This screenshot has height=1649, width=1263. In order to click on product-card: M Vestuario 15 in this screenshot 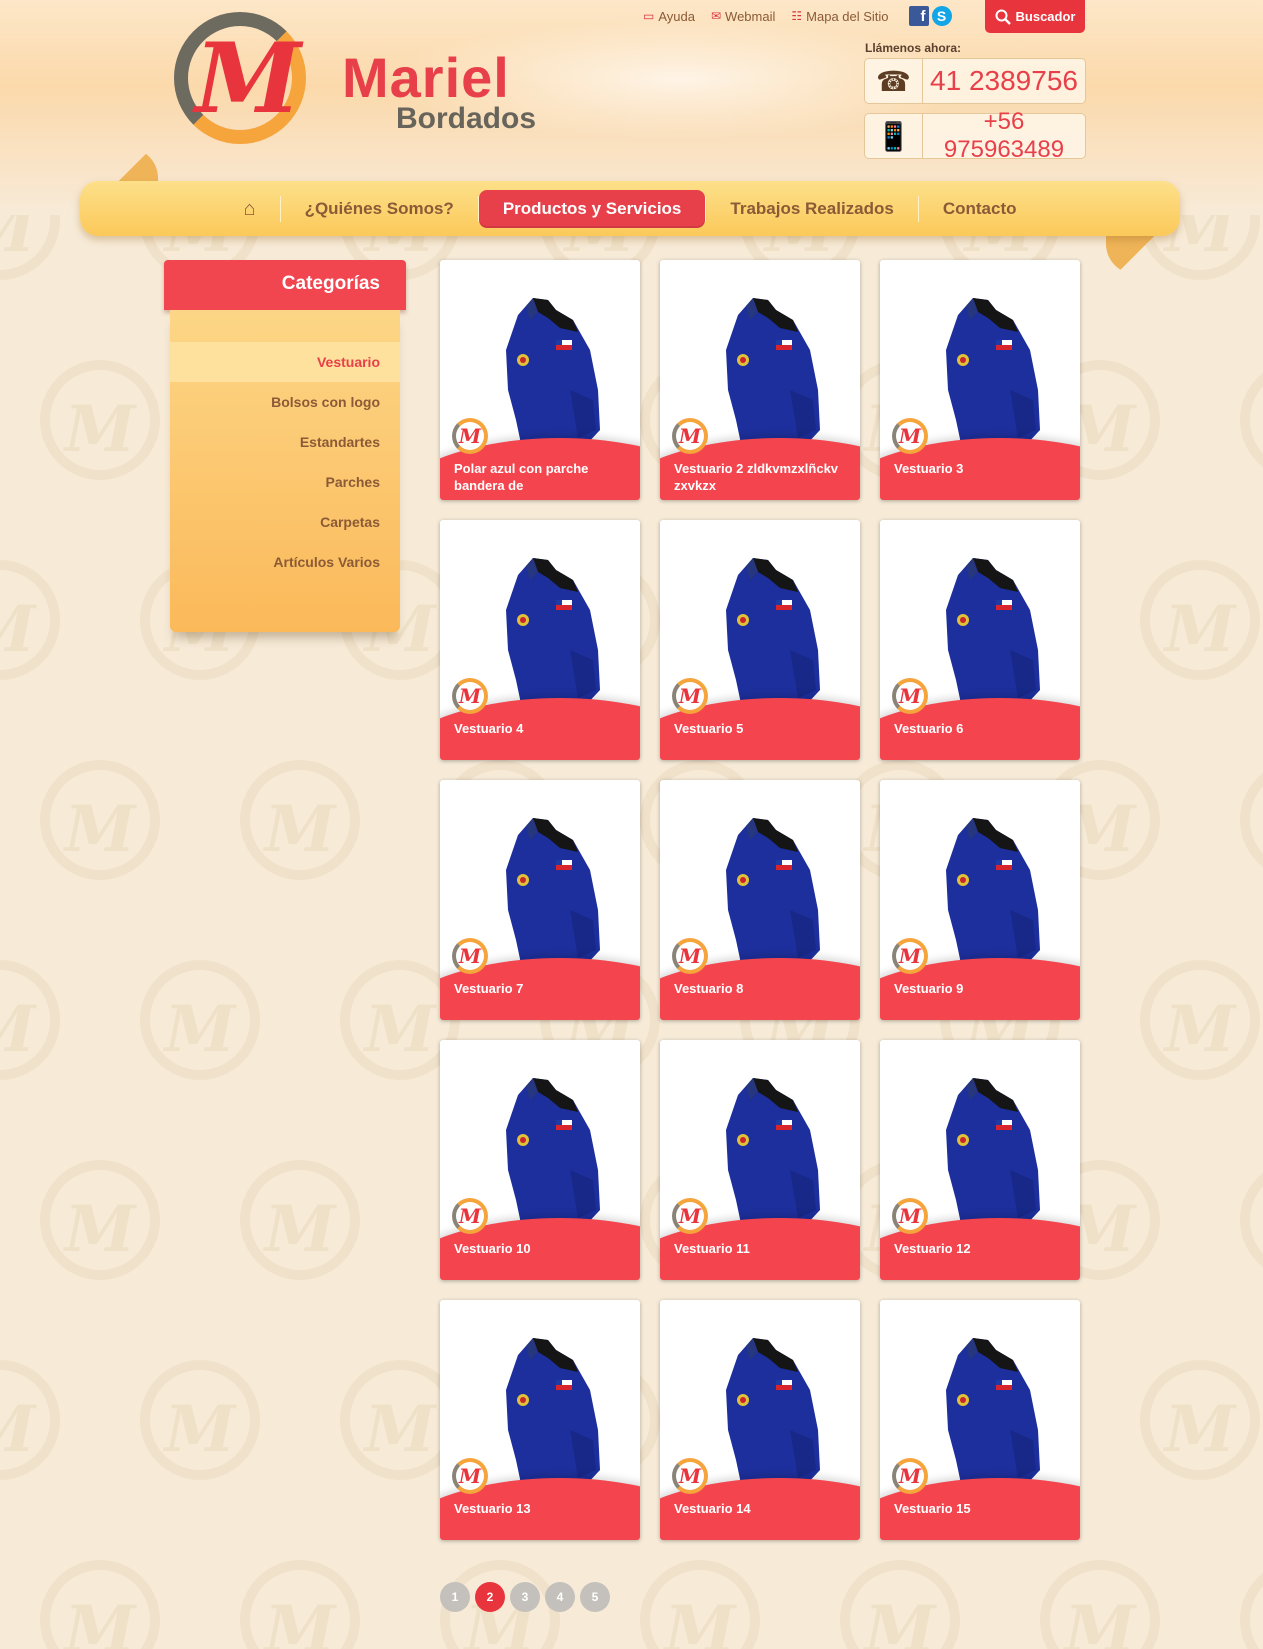, I will do `click(980, 1420)`.